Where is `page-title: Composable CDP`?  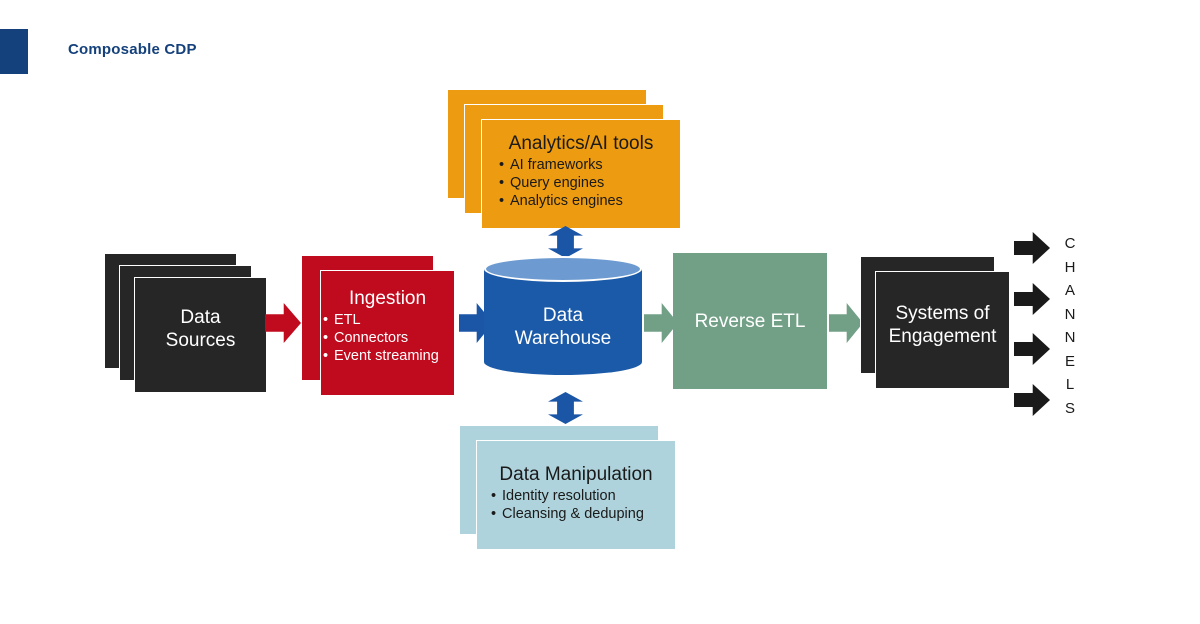 page-title: Composable CDP is located at coordinates (132, 49).